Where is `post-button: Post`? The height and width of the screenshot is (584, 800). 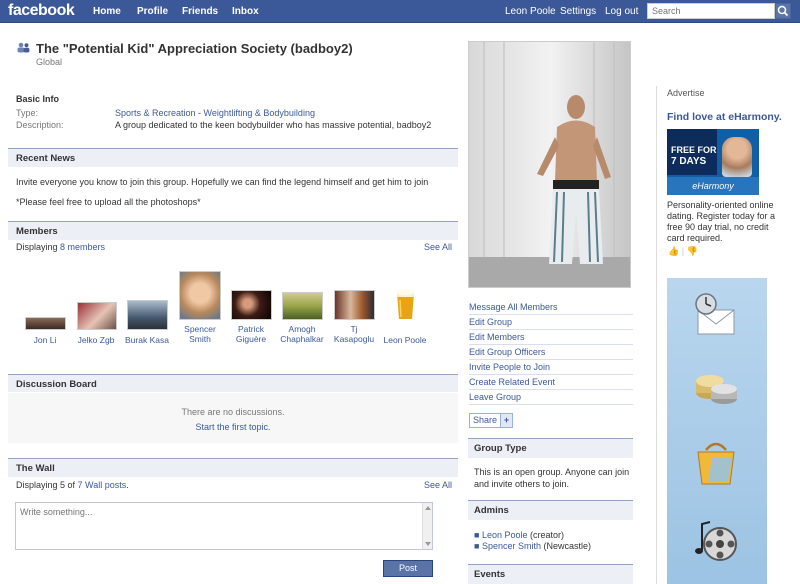
post-button: Post is located at coordinates (408, 568).